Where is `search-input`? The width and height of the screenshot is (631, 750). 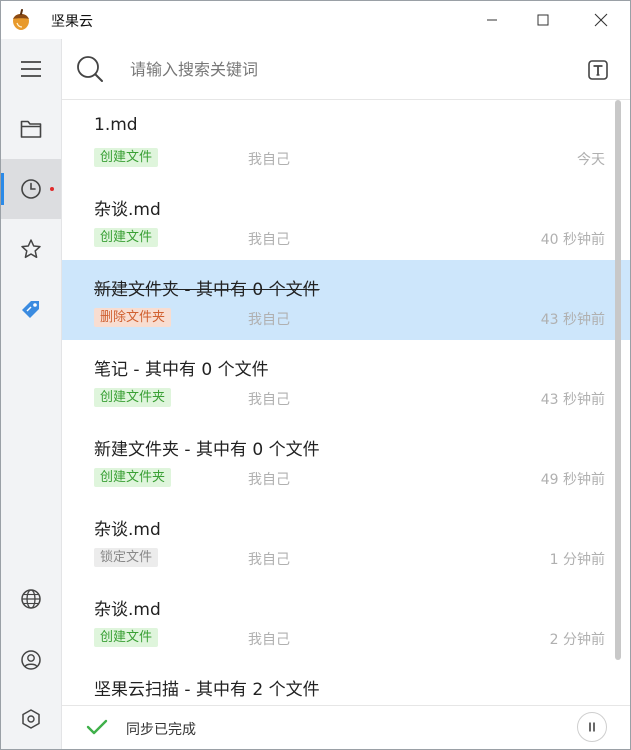
search-input is located at coordinates (340, 69).